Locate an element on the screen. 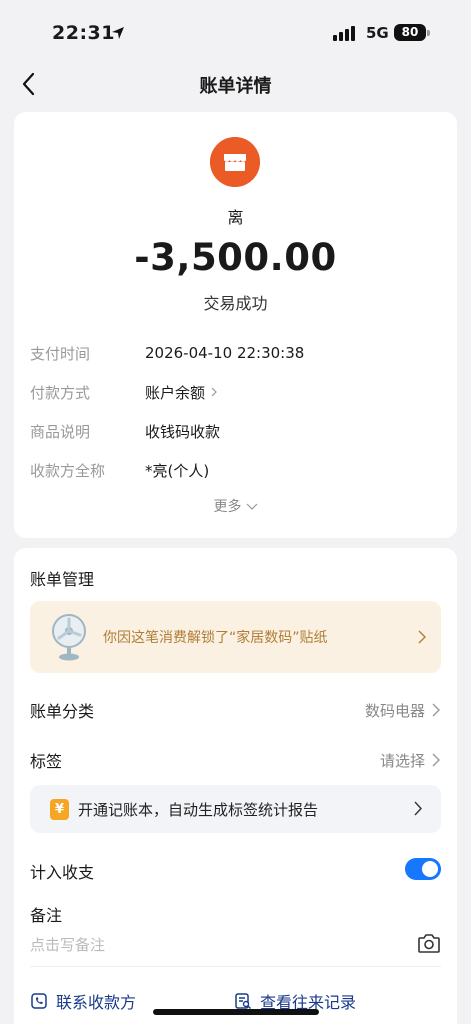 The image size is (471, 1024). tag-value: 请选择 is located at coordinates (402, 760).